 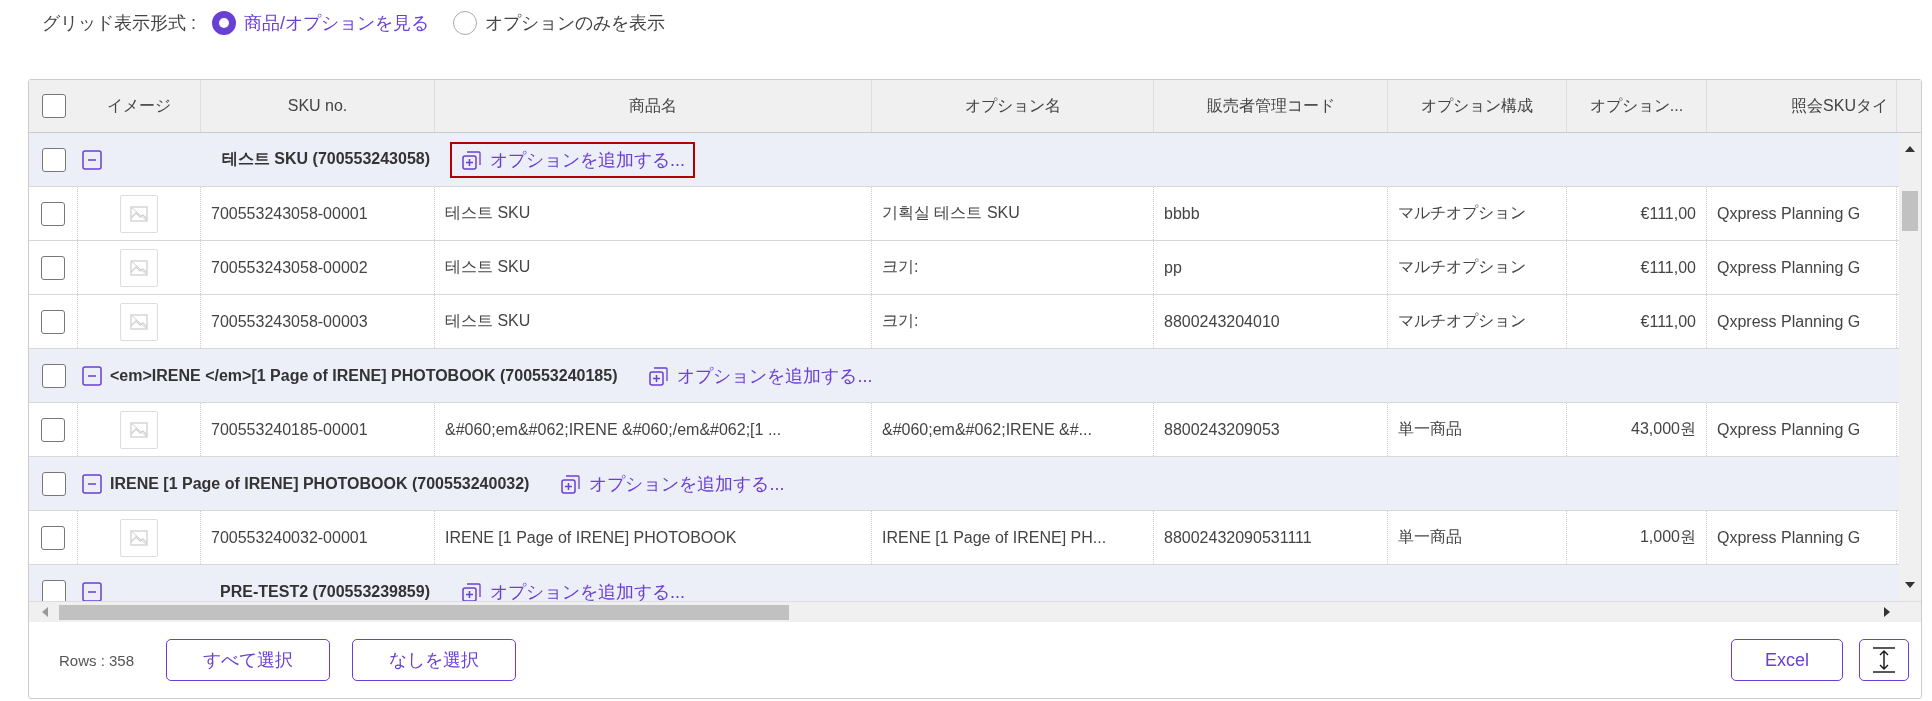 I want to click on table-cell: 43,000원, so click(x=1637, y=429).